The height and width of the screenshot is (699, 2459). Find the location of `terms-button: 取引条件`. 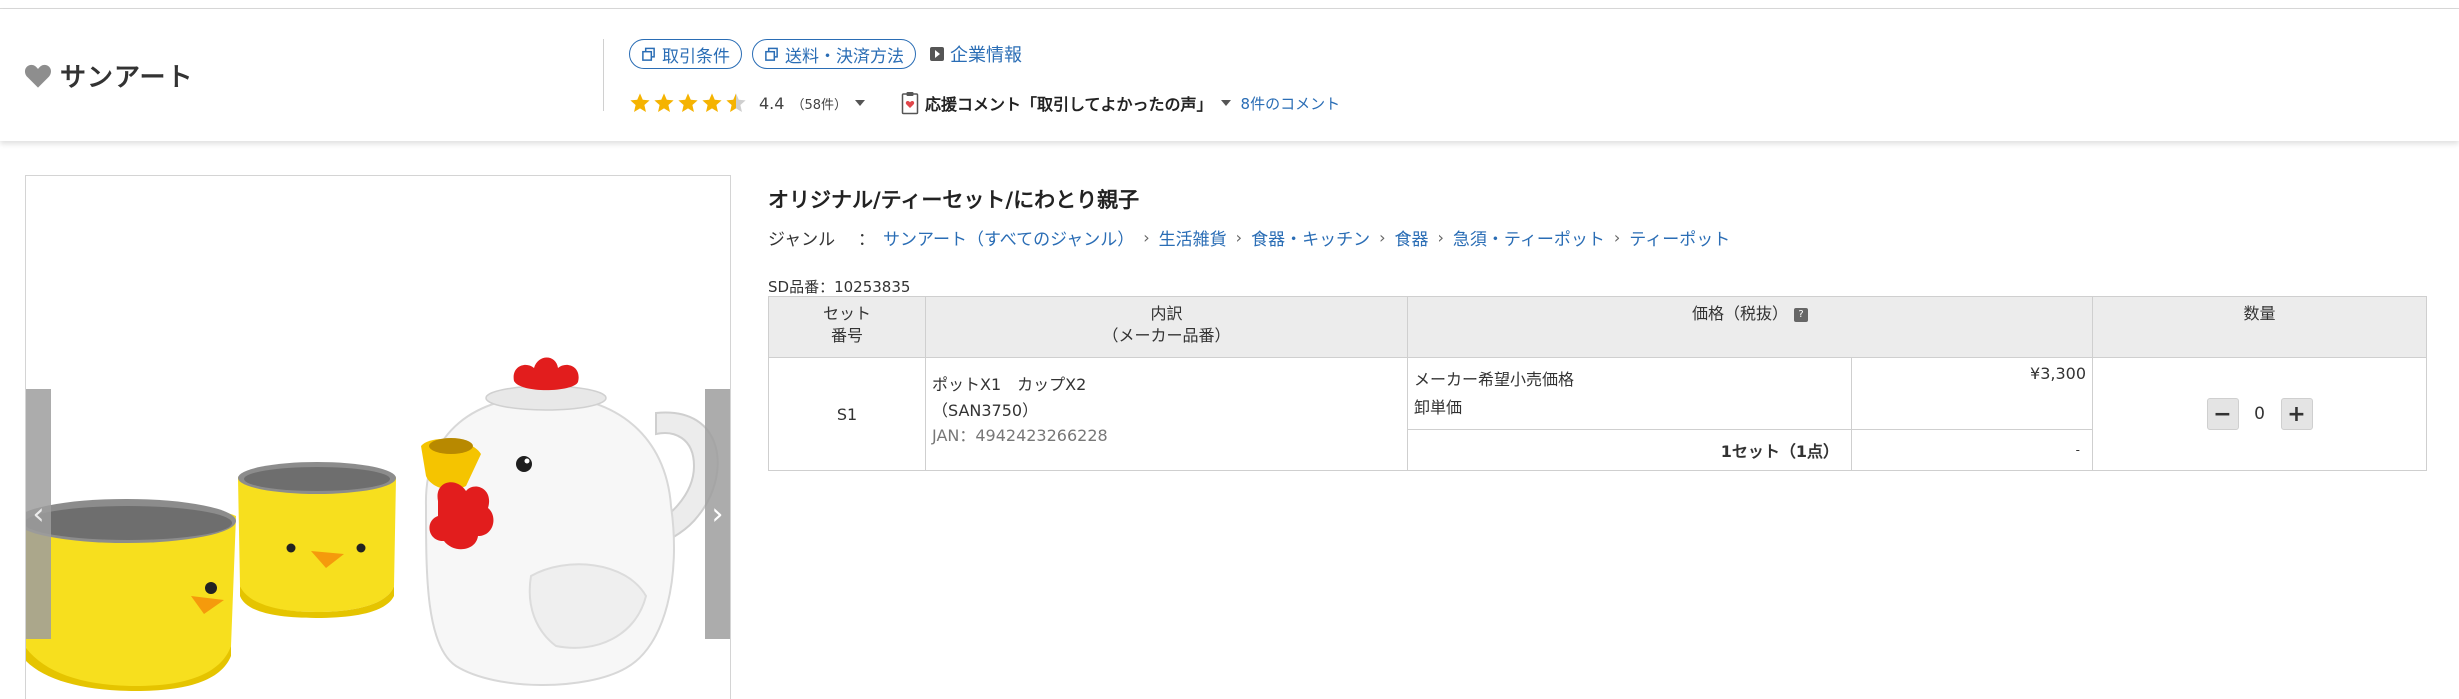

terms-button: 取引条件 is located at coordinates (685, 54).